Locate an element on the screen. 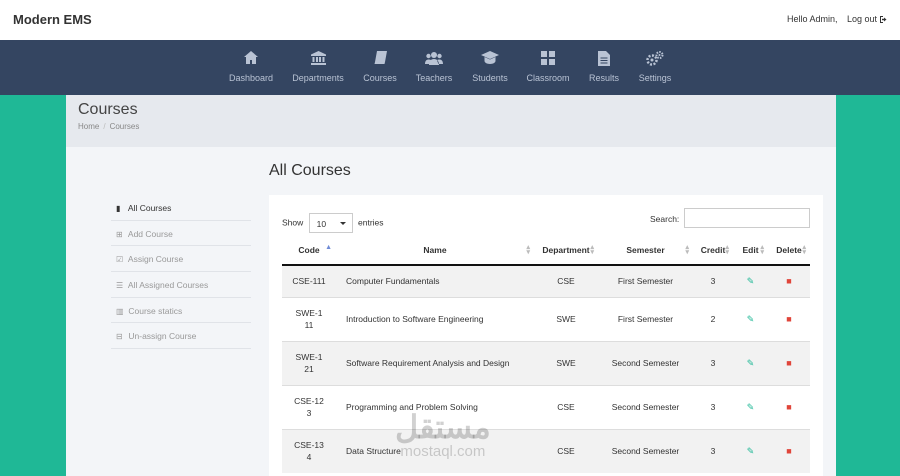 The image size is (900, 476). column-header-department: Department ▴ ▾ is located at coordinates (566, 250).